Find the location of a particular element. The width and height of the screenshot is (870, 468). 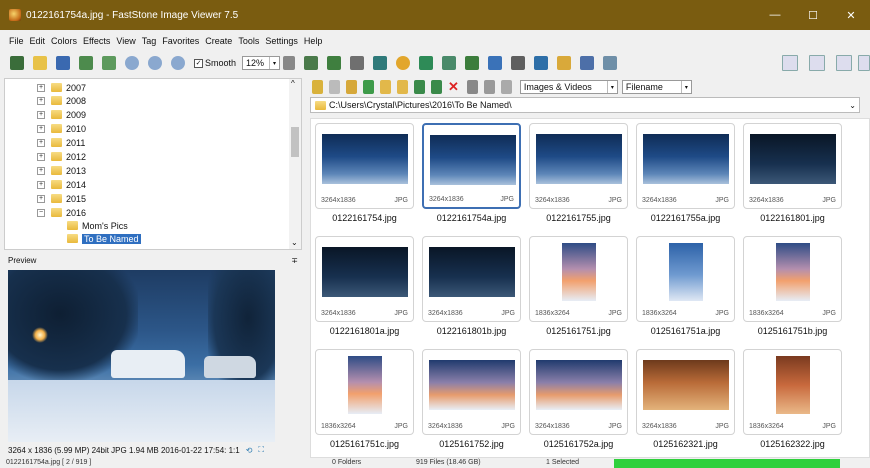

thumbnail-filename: 0122161801.jpg is located at coordinates (792, 218).